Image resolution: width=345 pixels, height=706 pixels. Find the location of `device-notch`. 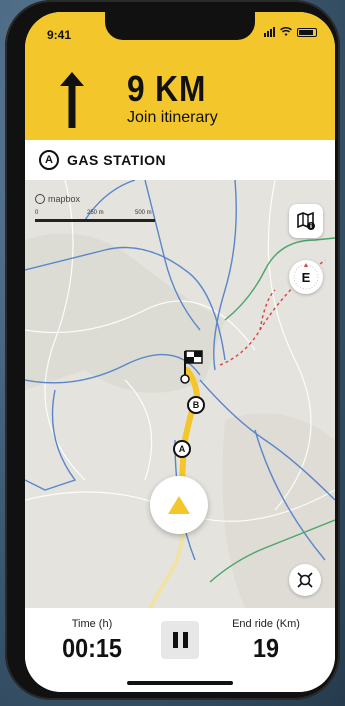

device-notch is located at coordinates (180, 26).